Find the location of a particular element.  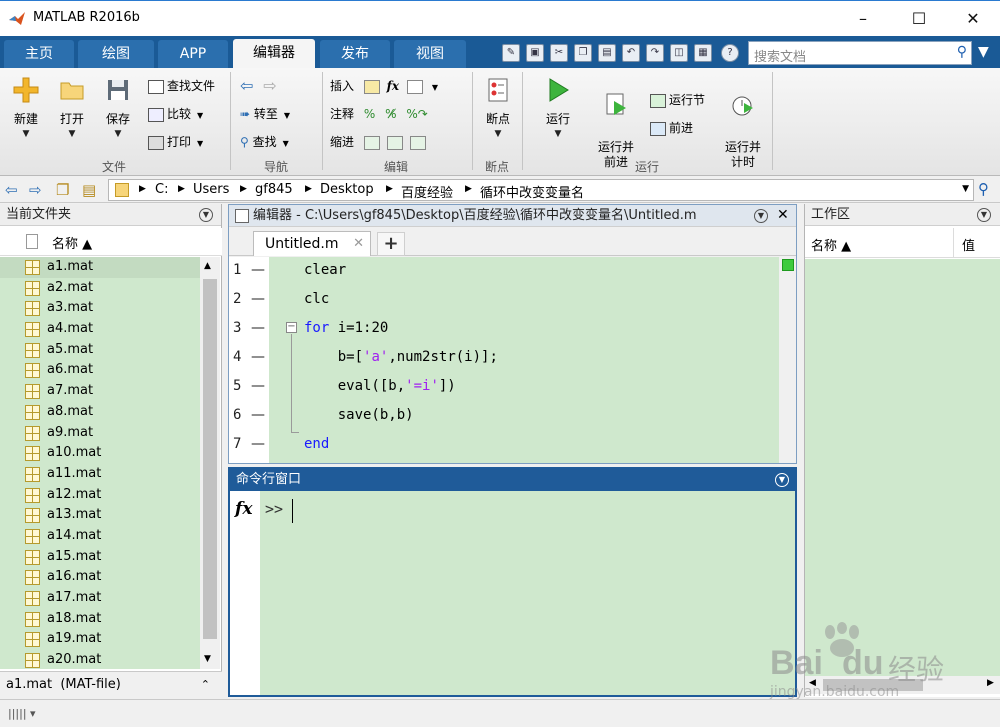

undo-icon: ↶ is located at coordinates (631, 53).